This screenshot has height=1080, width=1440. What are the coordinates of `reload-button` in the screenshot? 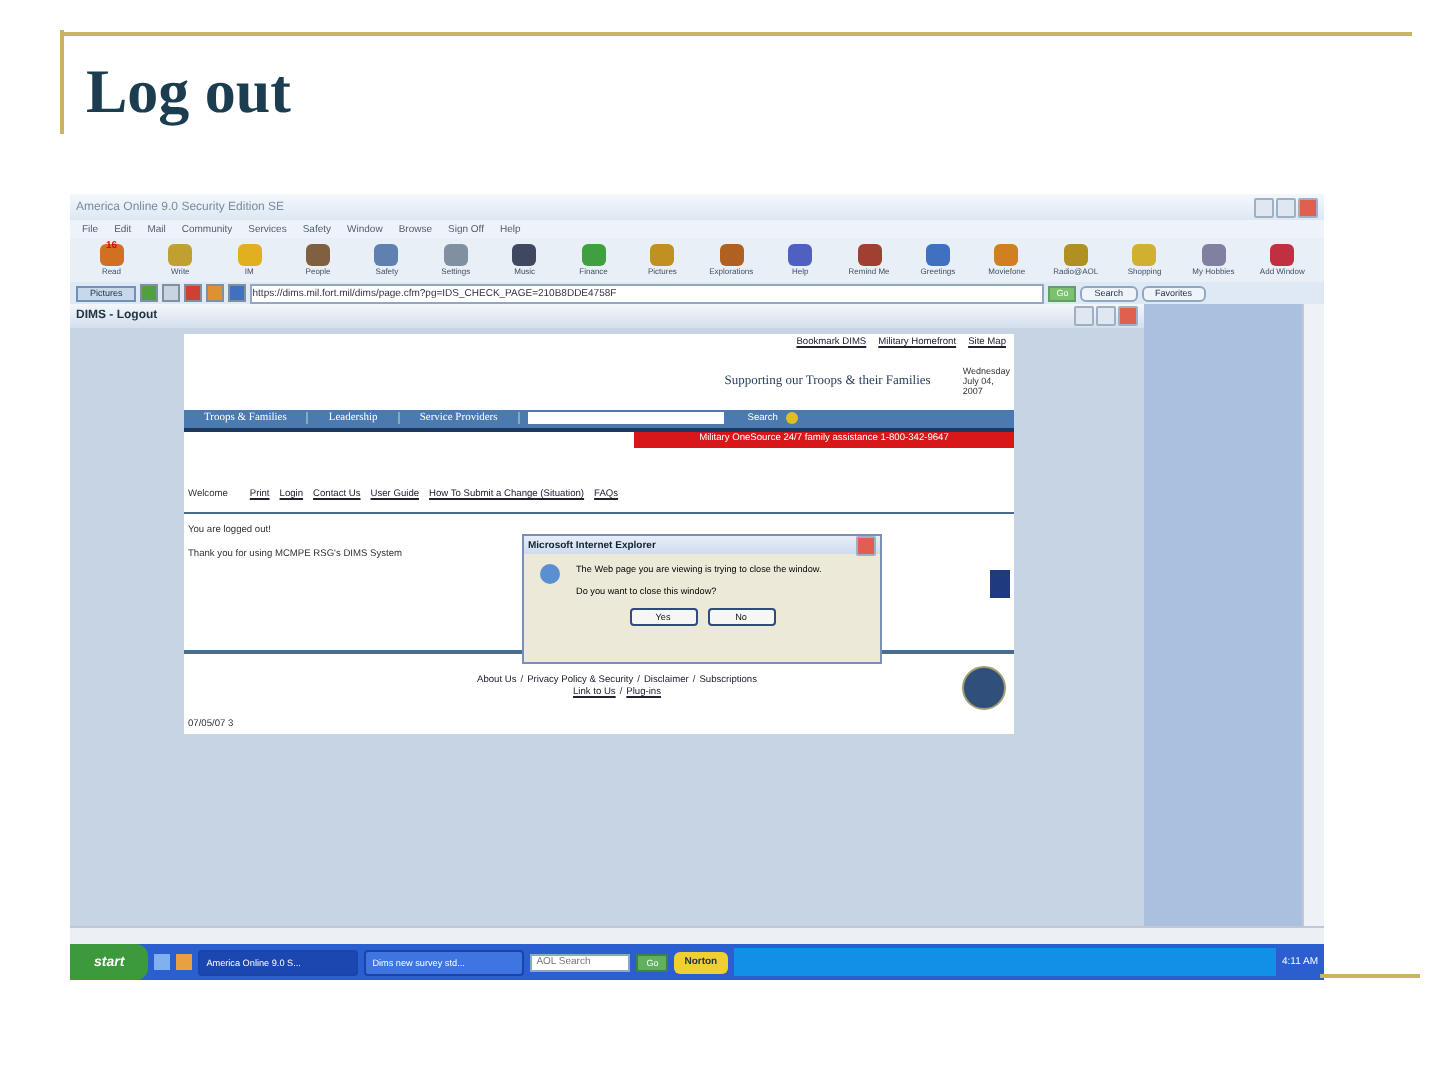 It's located at (215, 293).